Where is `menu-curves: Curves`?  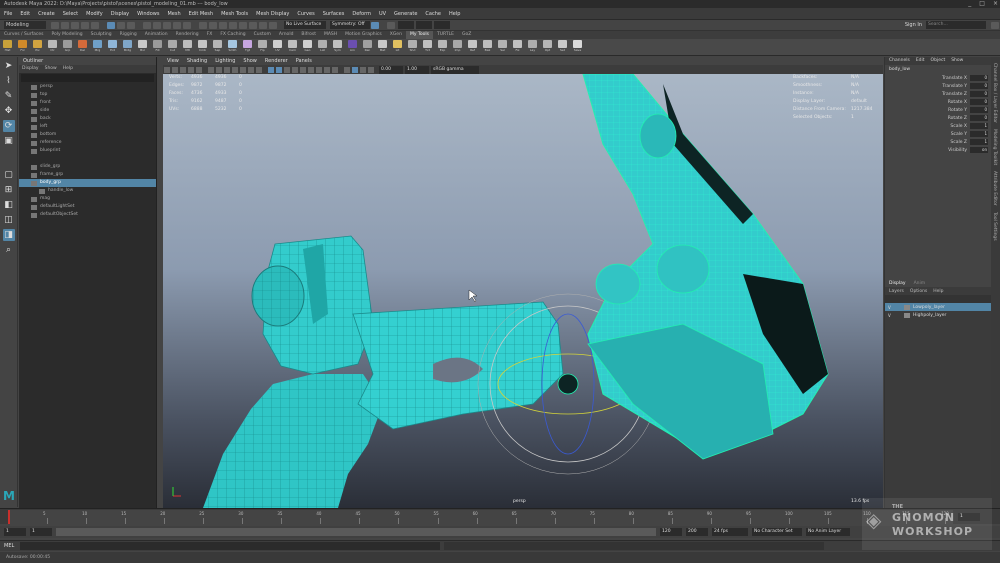
menu-curves: Curves is located at coordinates (305, 14).